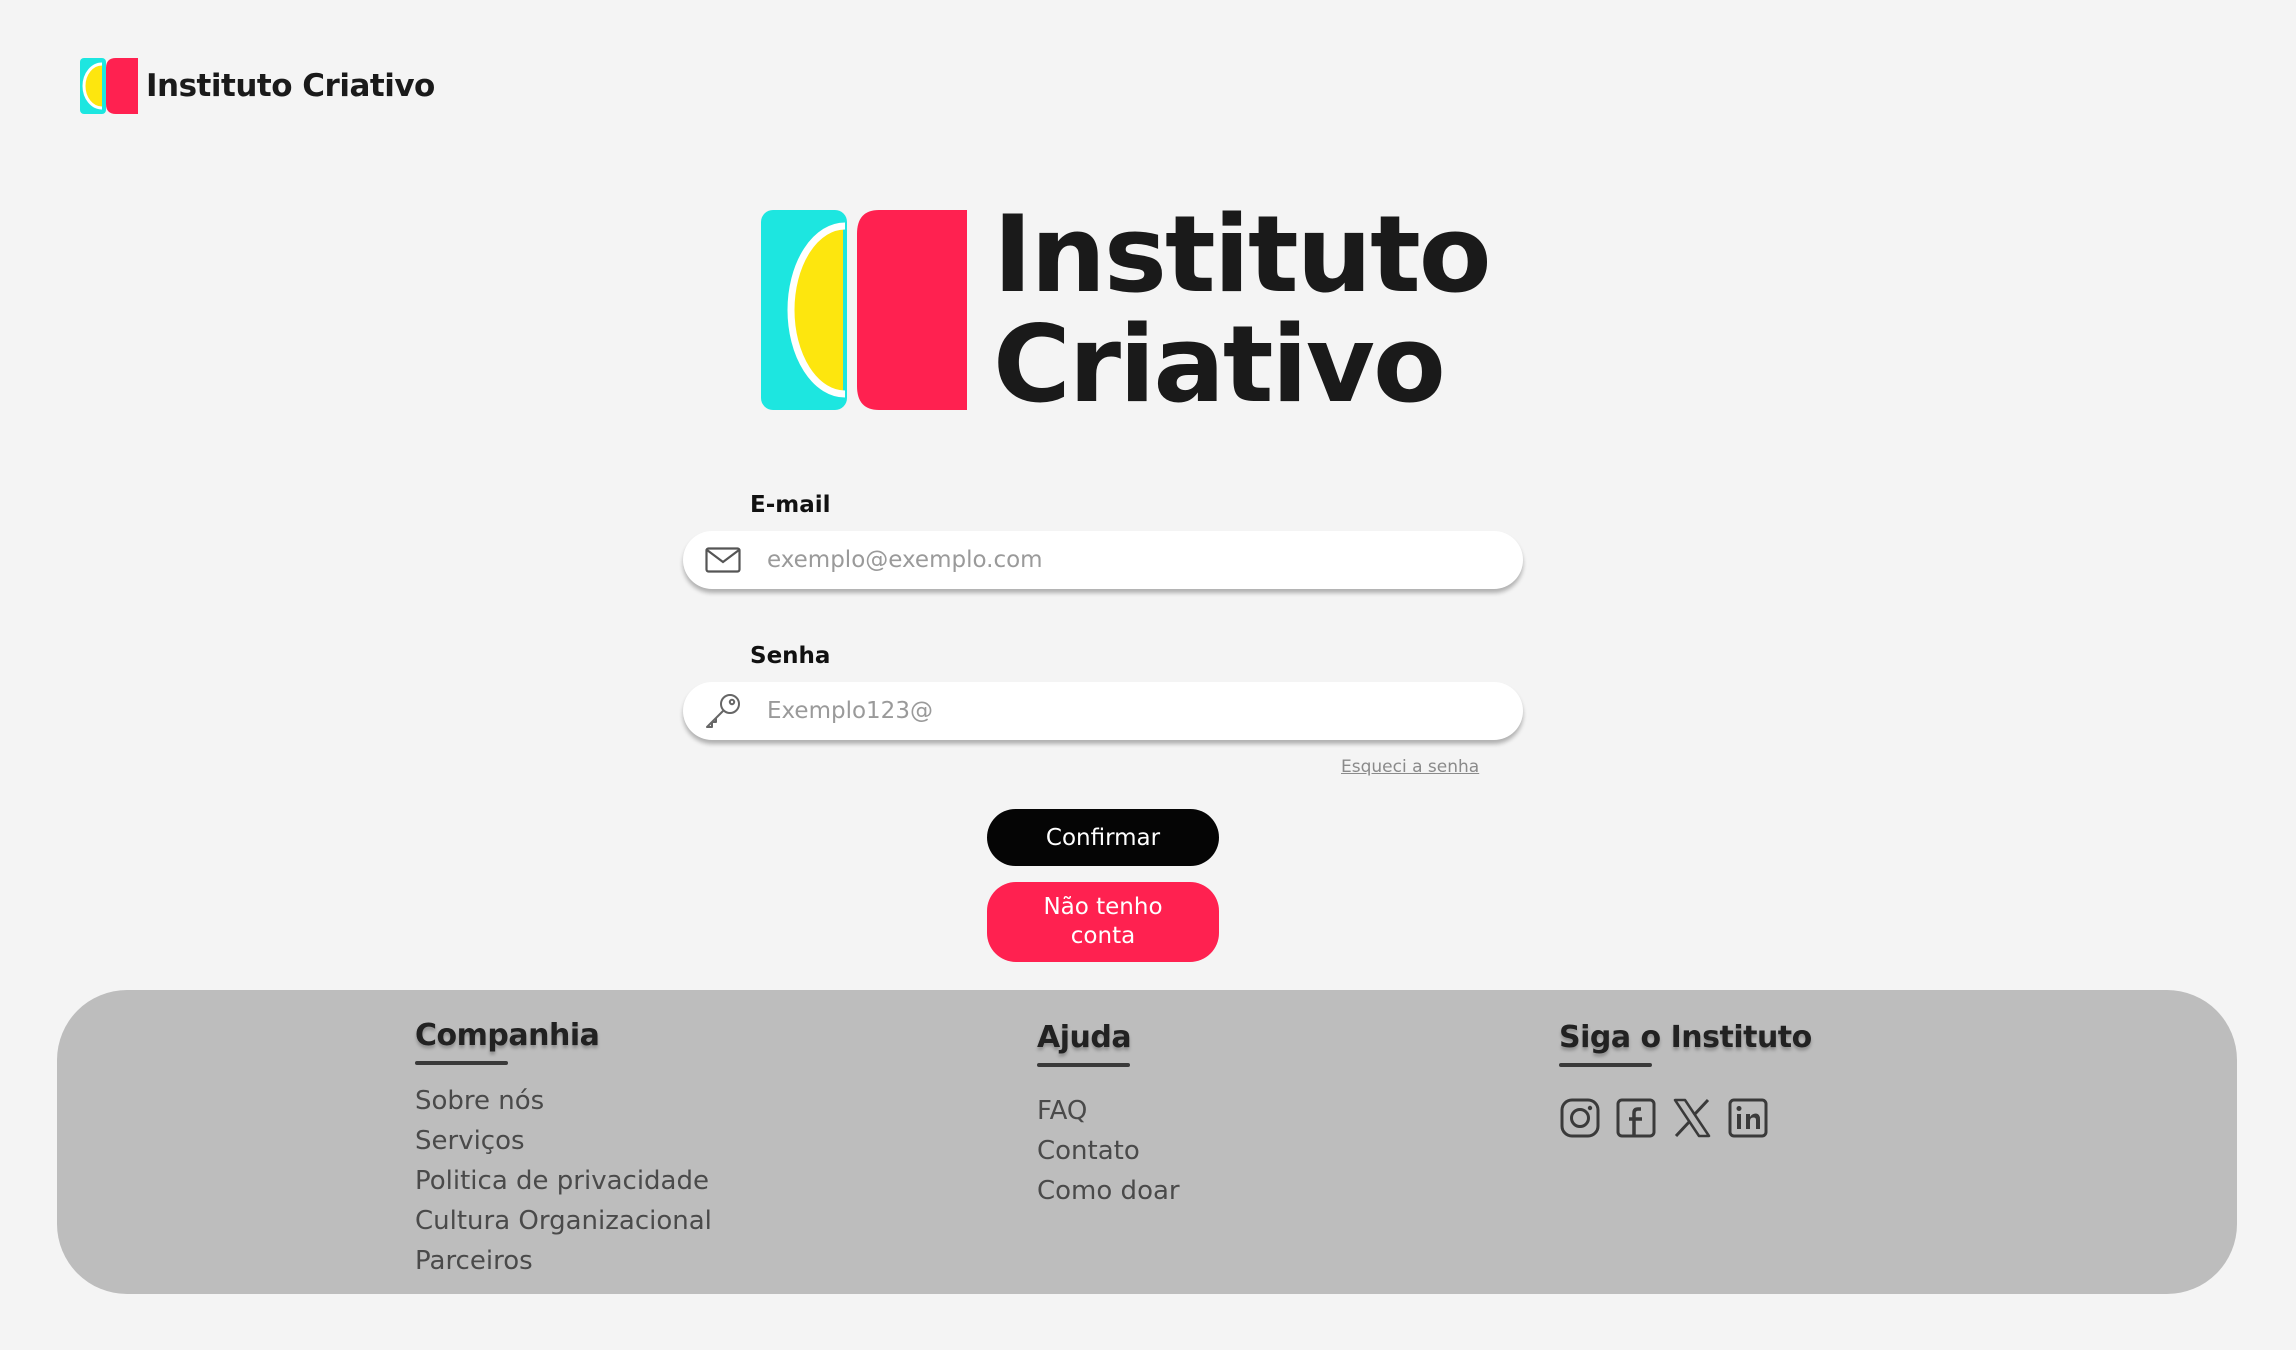  I want to click on footer-help-column: Ajuda FAQ Contato Como doar, so click(1108, 1115).